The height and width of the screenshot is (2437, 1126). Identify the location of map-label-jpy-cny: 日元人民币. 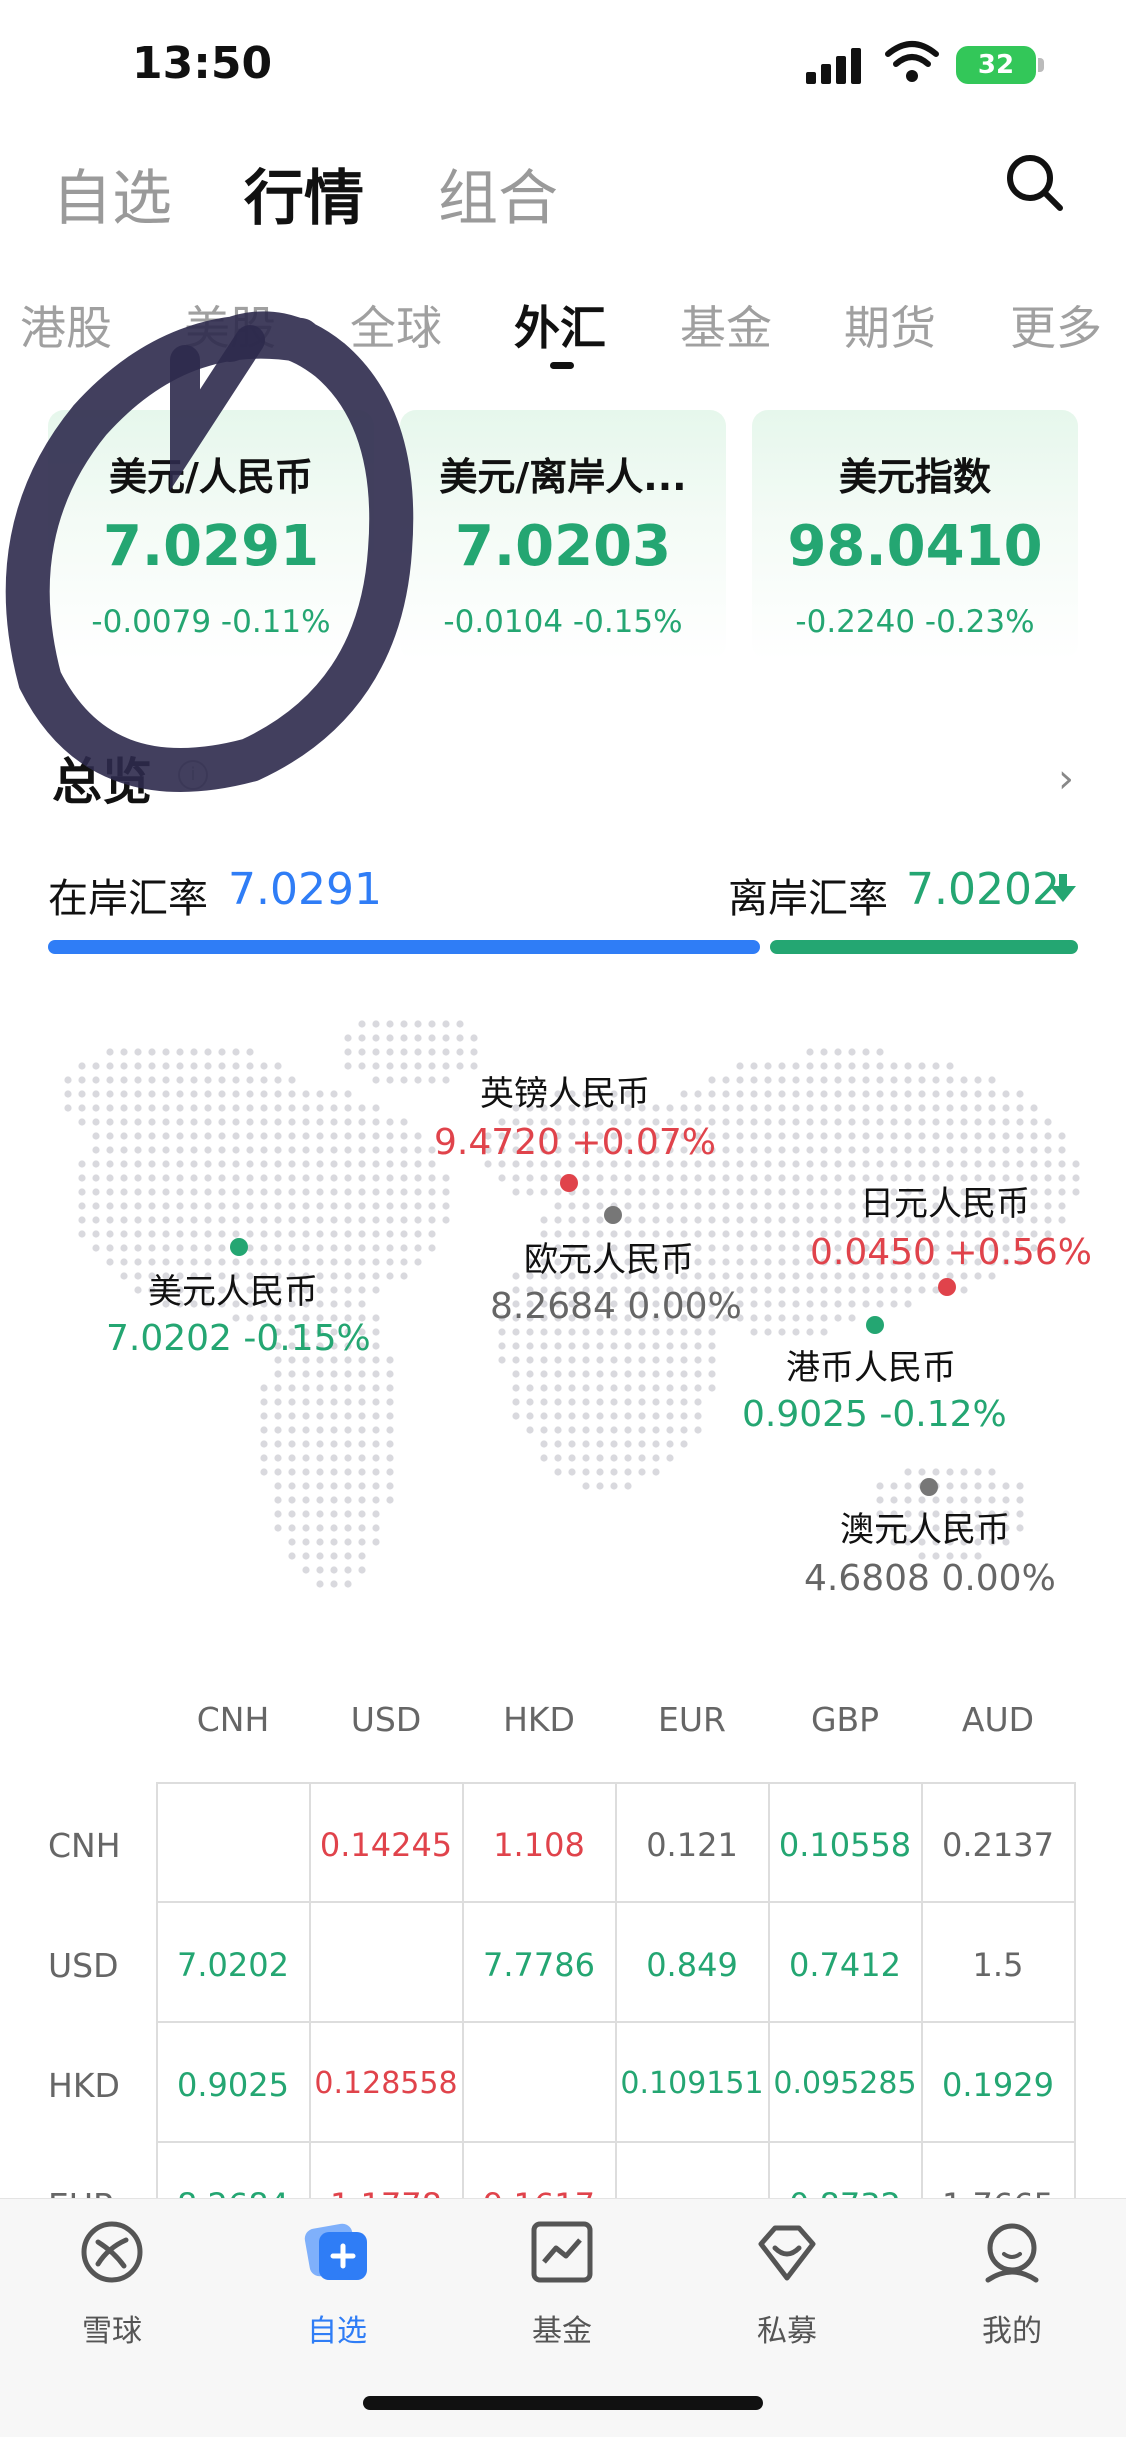
(945, 1204).